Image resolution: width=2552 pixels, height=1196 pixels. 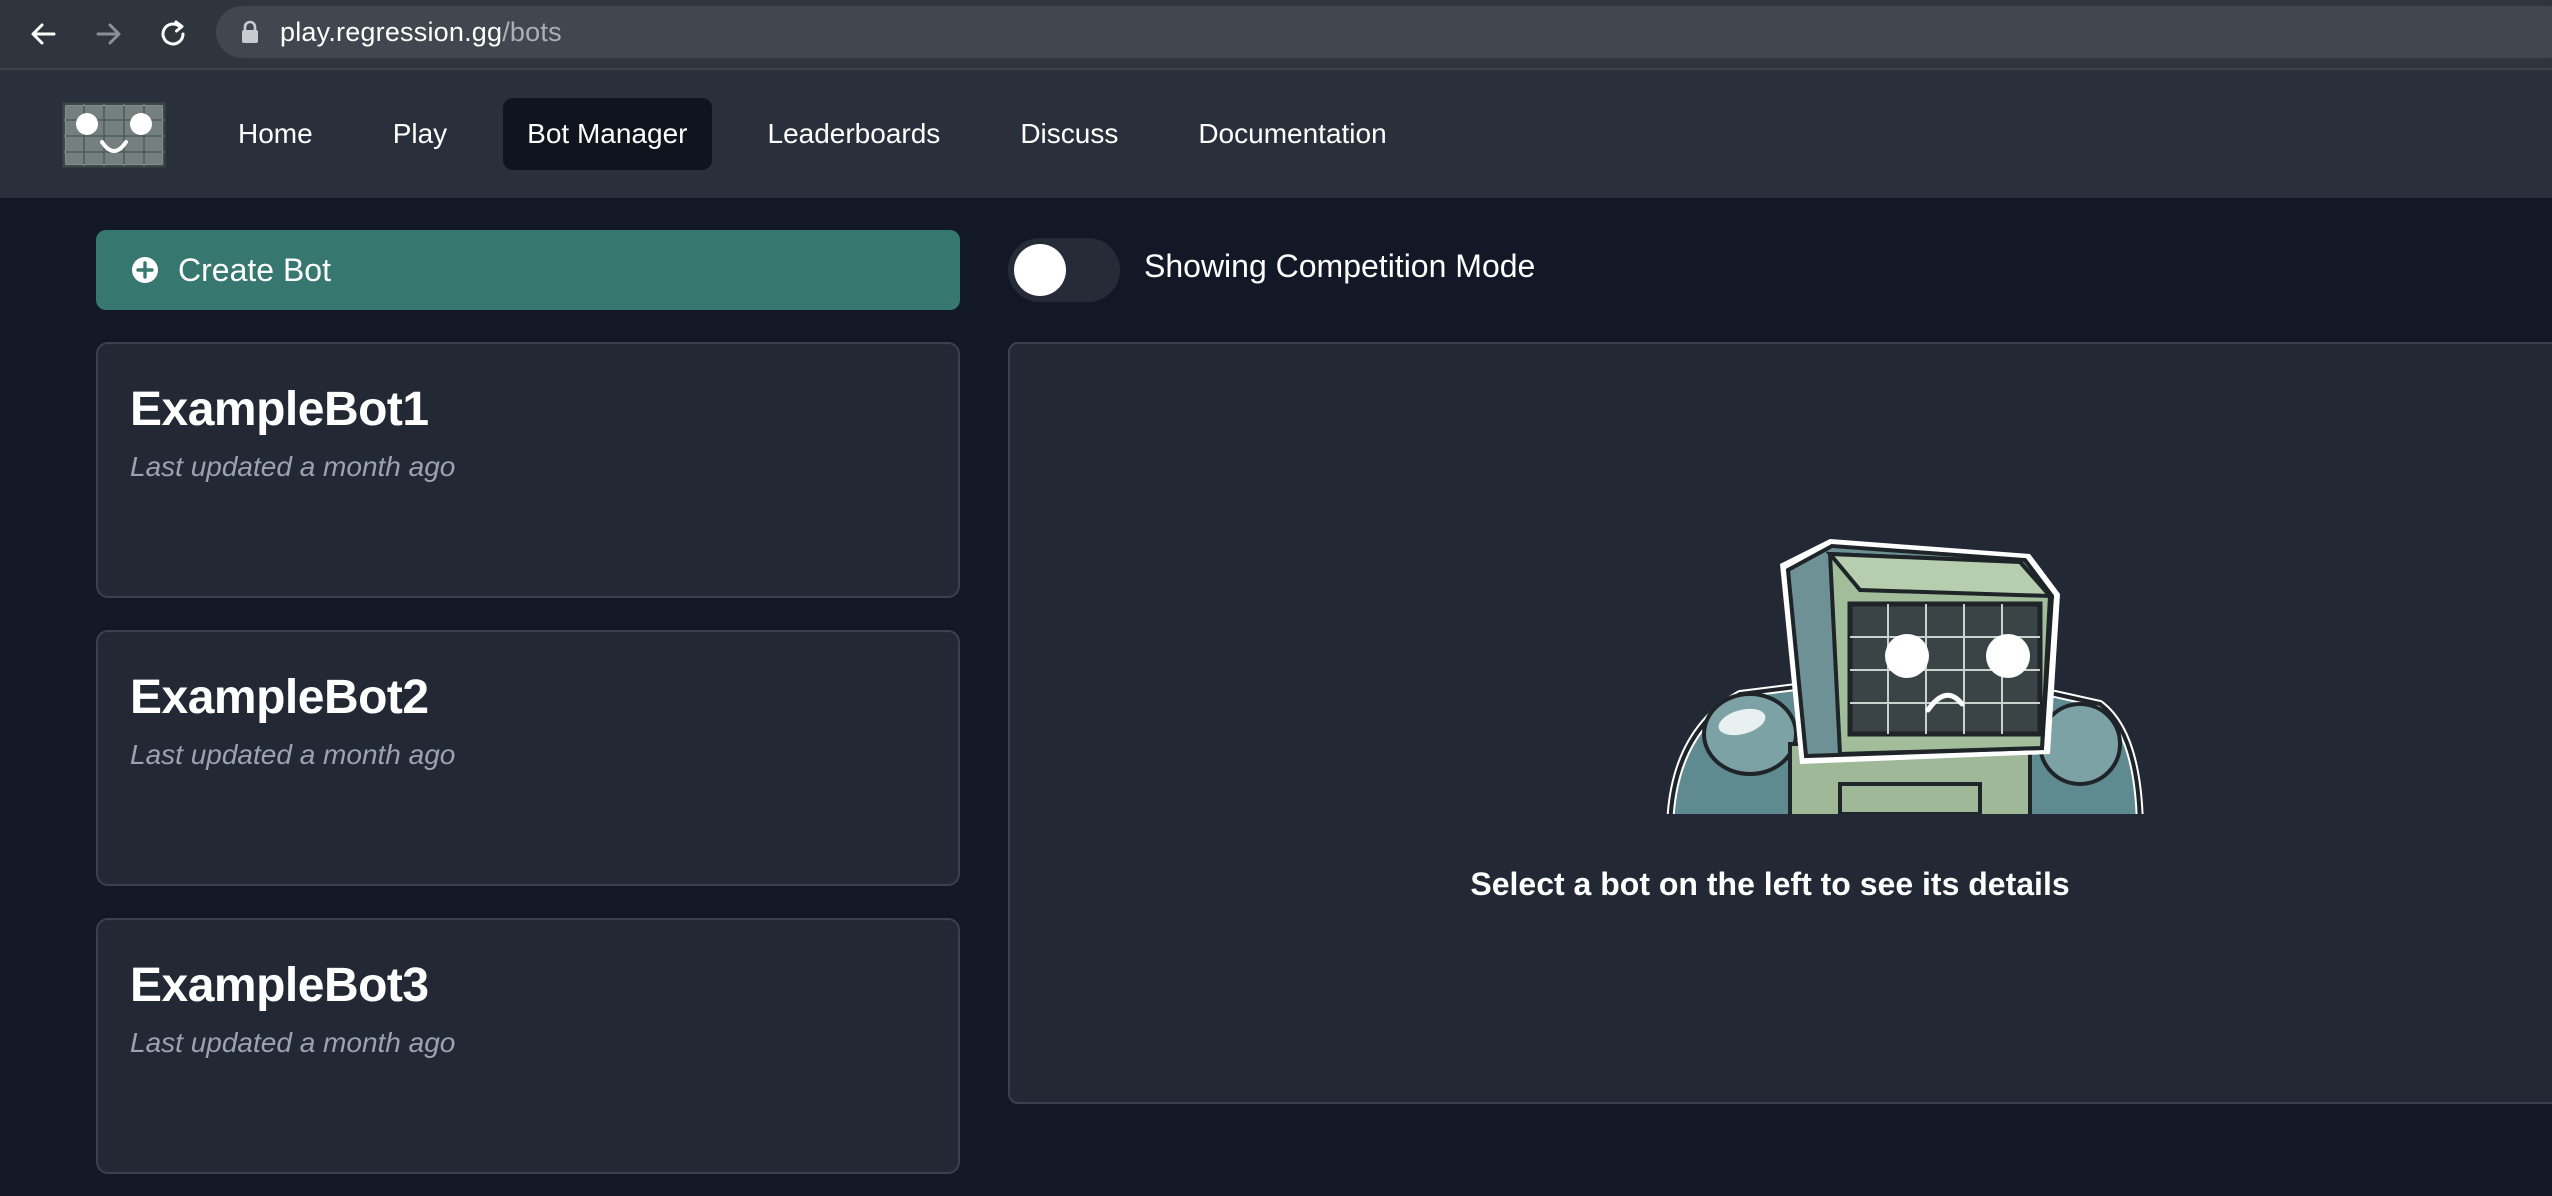 I want to click on bot-card: ExampleBot2 Last updated a month ago, so click(x=528, y=758).